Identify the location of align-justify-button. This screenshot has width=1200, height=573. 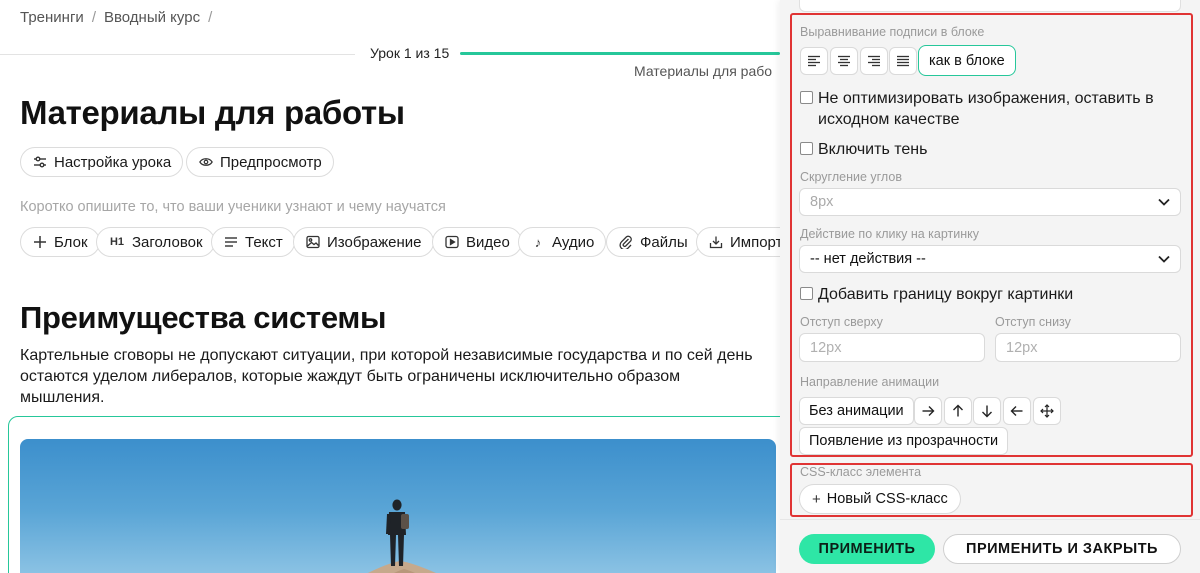
(903, 61).